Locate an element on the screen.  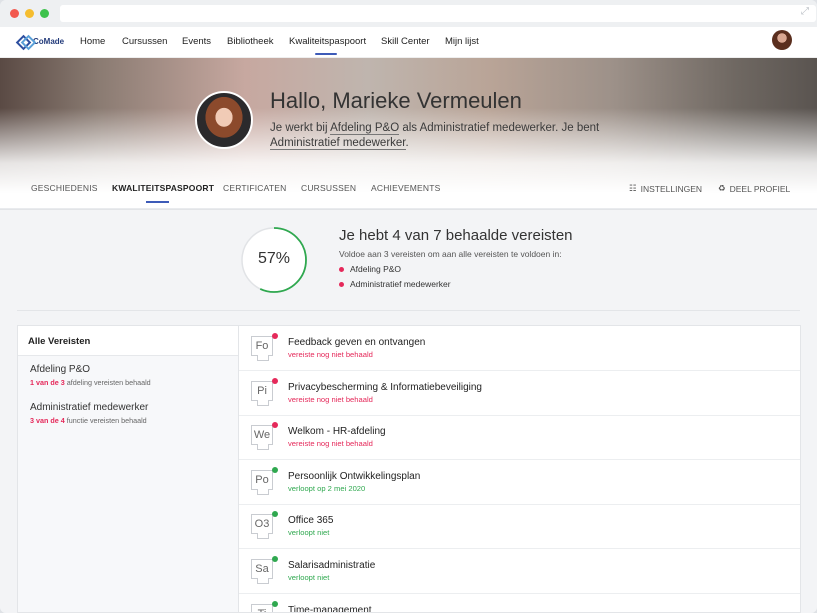
logo-text: CoMade is located at coordinates (49, 41).